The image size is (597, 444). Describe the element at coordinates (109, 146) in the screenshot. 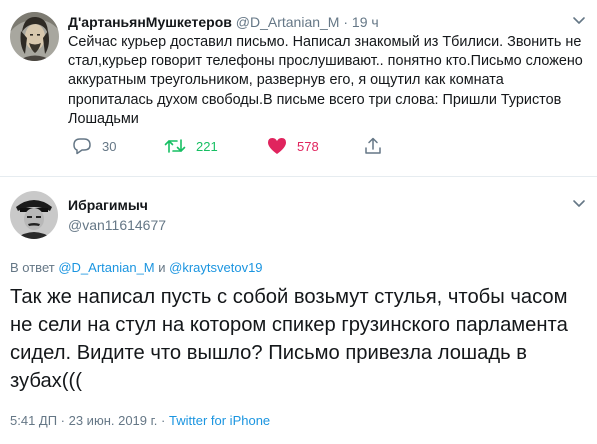

I see `reply-count: 30` at that location.